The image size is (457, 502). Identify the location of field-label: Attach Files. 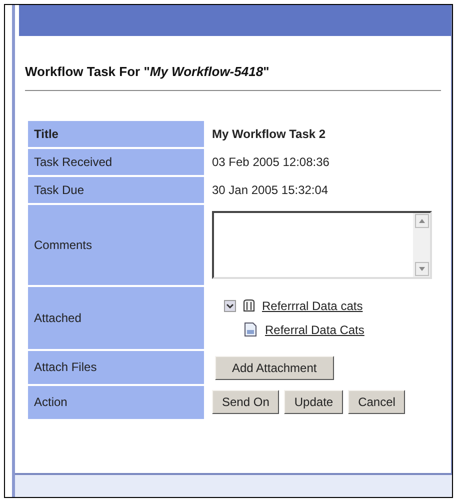
(116, 367).